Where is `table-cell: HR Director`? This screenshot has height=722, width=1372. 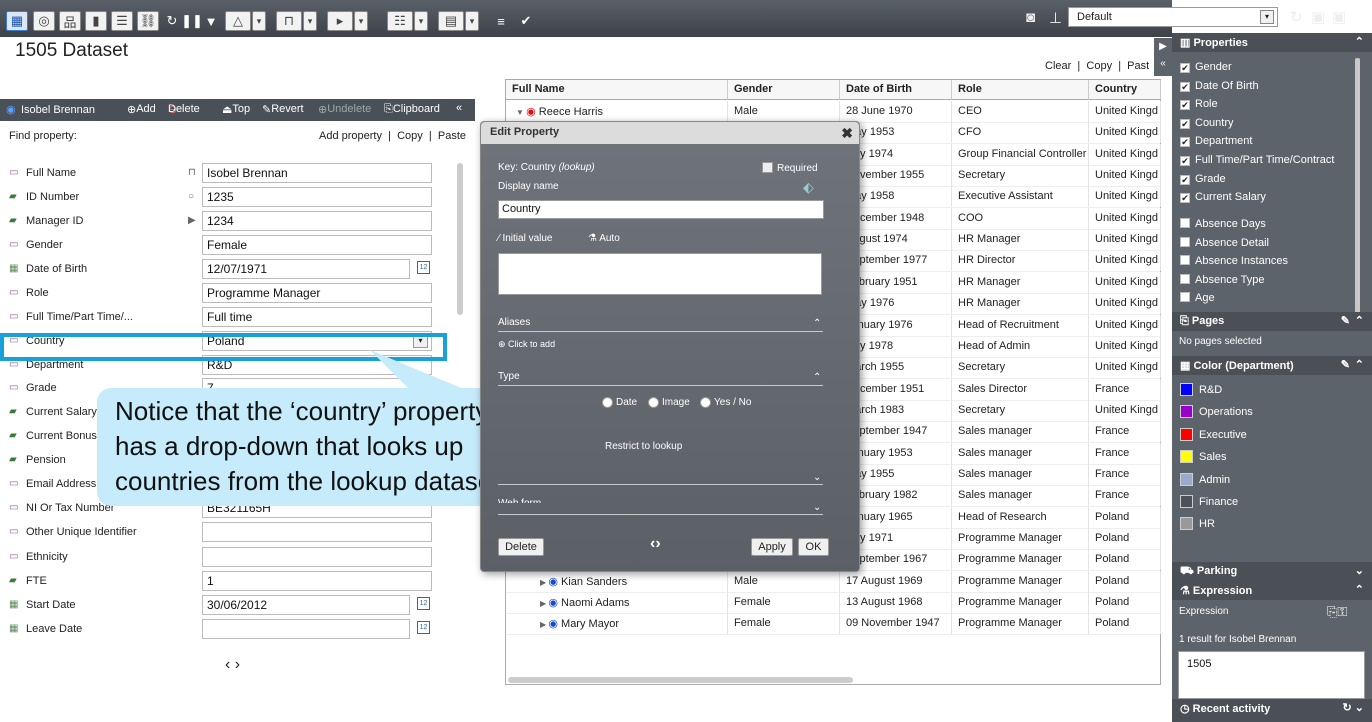
table-cell: HR Director is located at coordinates (1020, 261).